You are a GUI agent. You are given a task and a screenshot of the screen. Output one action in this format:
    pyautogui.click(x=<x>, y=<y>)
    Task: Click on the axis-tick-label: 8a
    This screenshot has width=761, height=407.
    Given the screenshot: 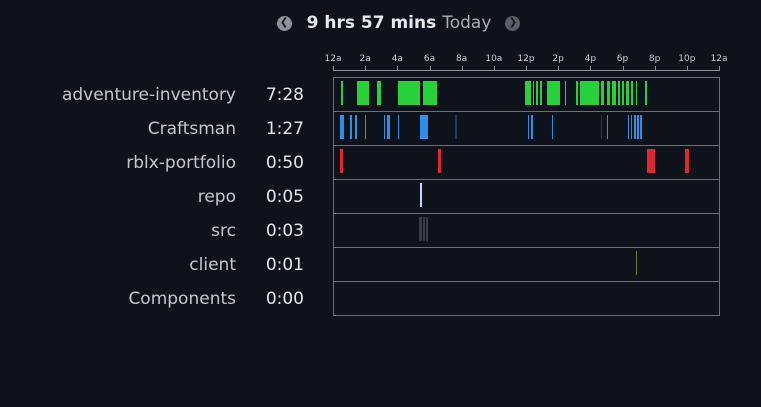 What is the action you would take?
    pyautogui.click(x=462, y=59)
    